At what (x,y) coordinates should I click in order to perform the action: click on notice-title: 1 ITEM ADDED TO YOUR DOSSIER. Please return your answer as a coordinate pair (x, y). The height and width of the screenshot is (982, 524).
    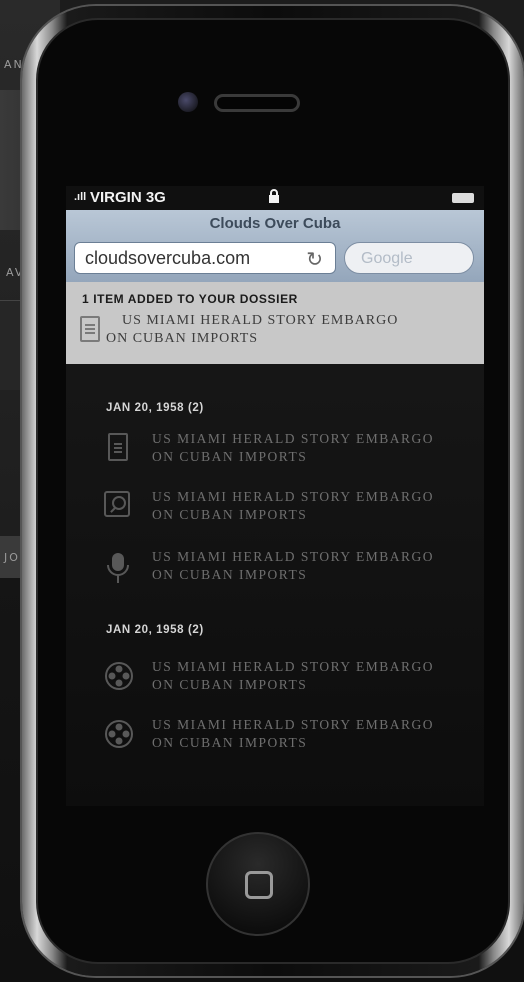
    Looking at the image, I should click on (190, 299).